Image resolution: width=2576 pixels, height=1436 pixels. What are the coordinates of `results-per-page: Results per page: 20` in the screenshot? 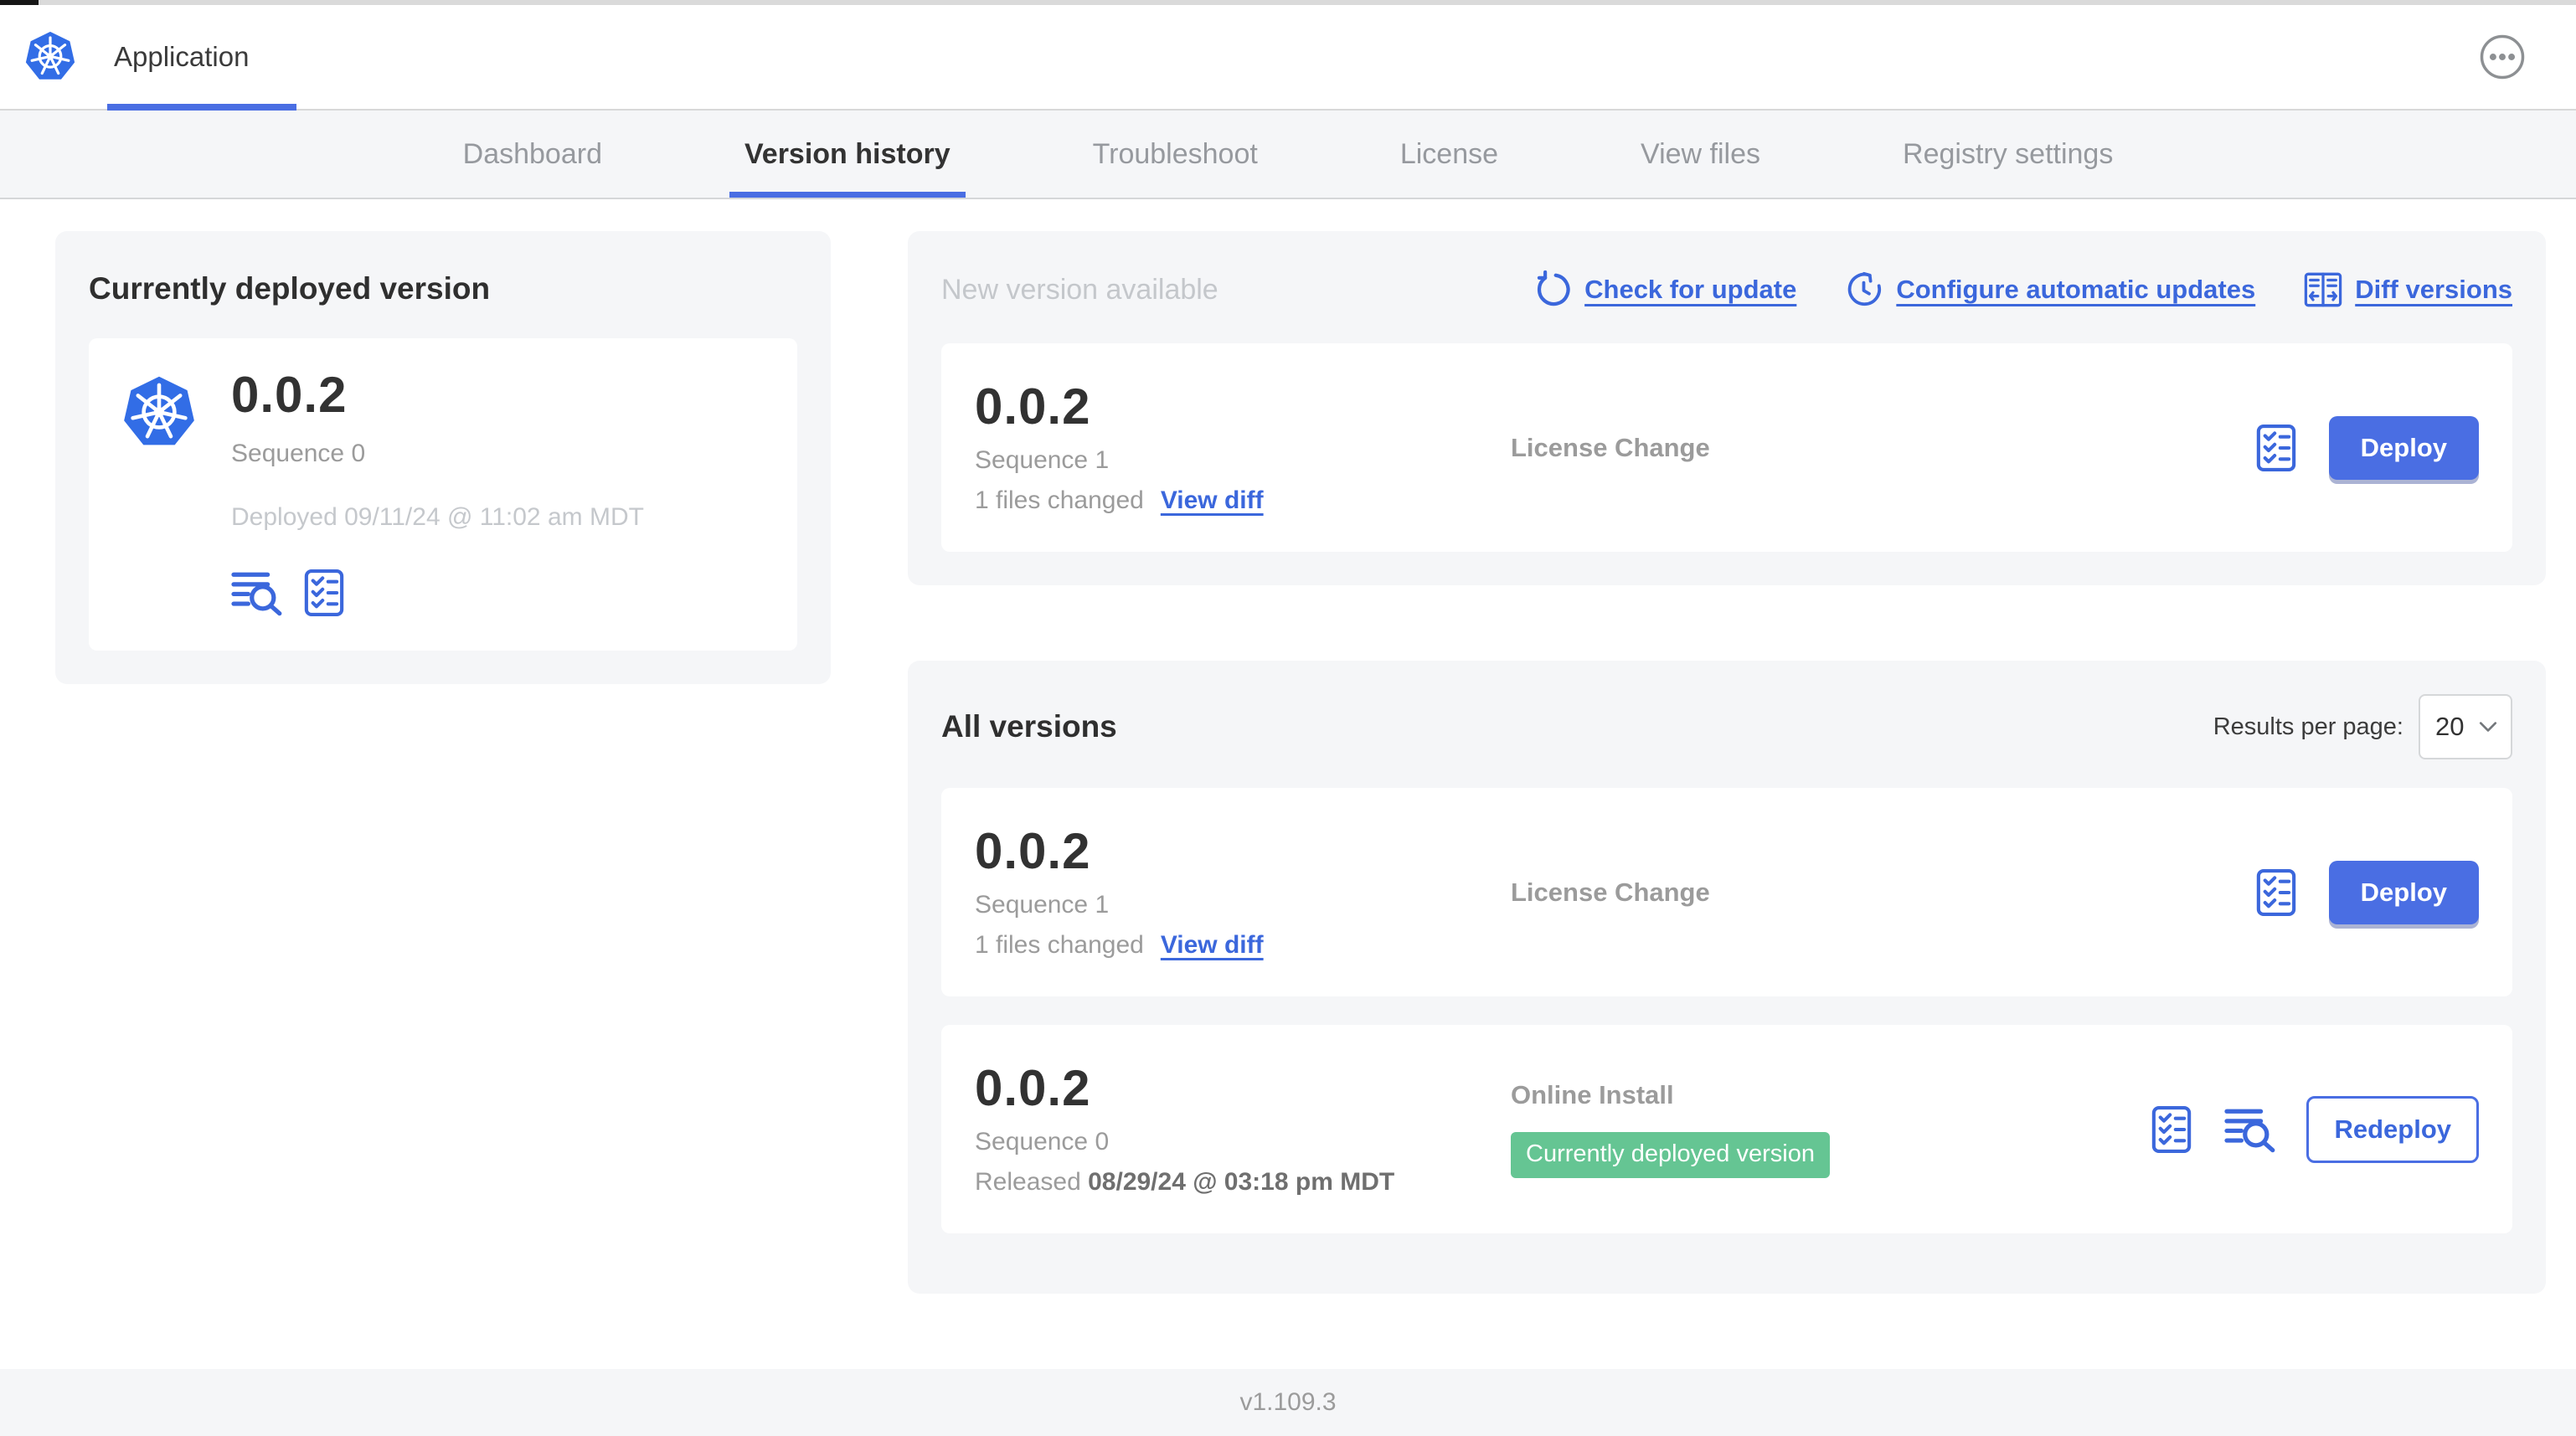 It's located at (2362, 726).